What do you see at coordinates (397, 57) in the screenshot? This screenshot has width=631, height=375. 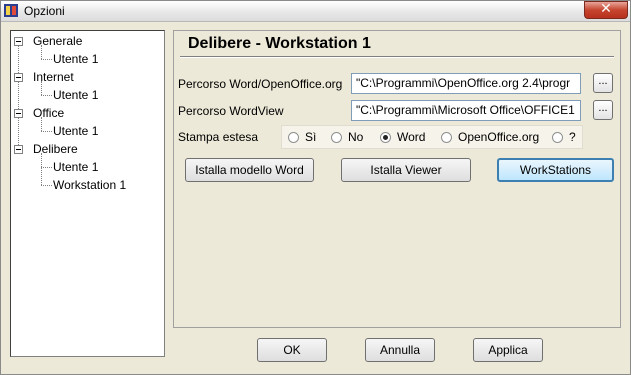 I see `header-divider` at bounding box center [397, 57].